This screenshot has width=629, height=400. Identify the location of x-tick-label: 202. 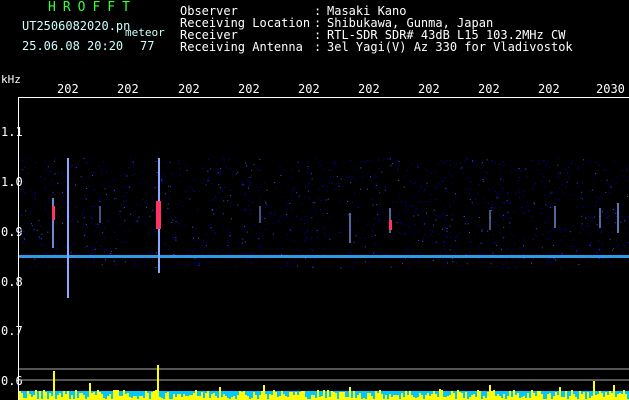
(68, 89).